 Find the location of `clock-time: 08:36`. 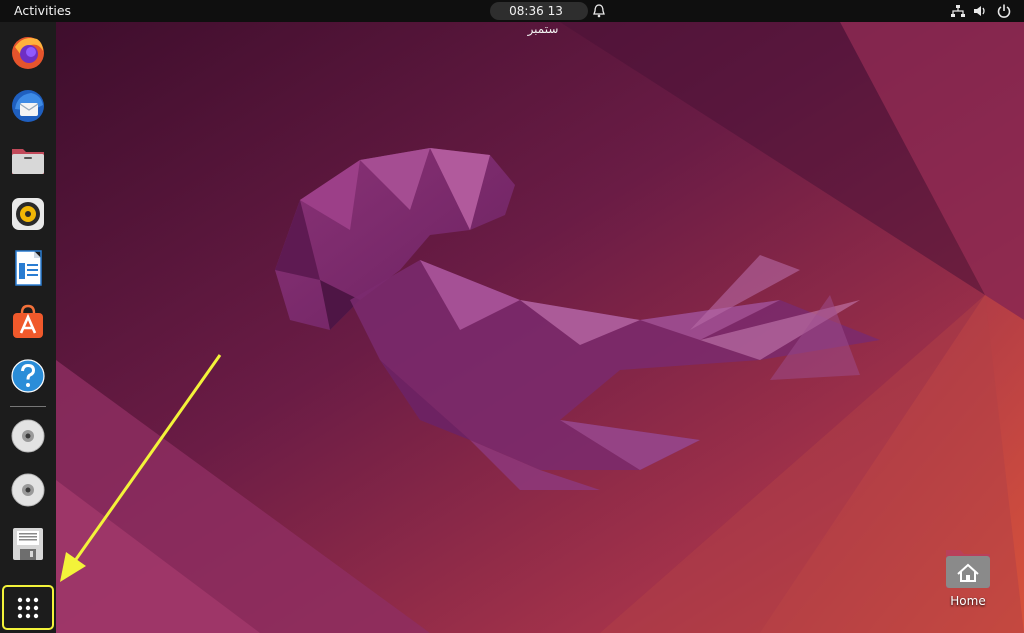

clock-time: 08:36 is located at coordinates (526, 11).